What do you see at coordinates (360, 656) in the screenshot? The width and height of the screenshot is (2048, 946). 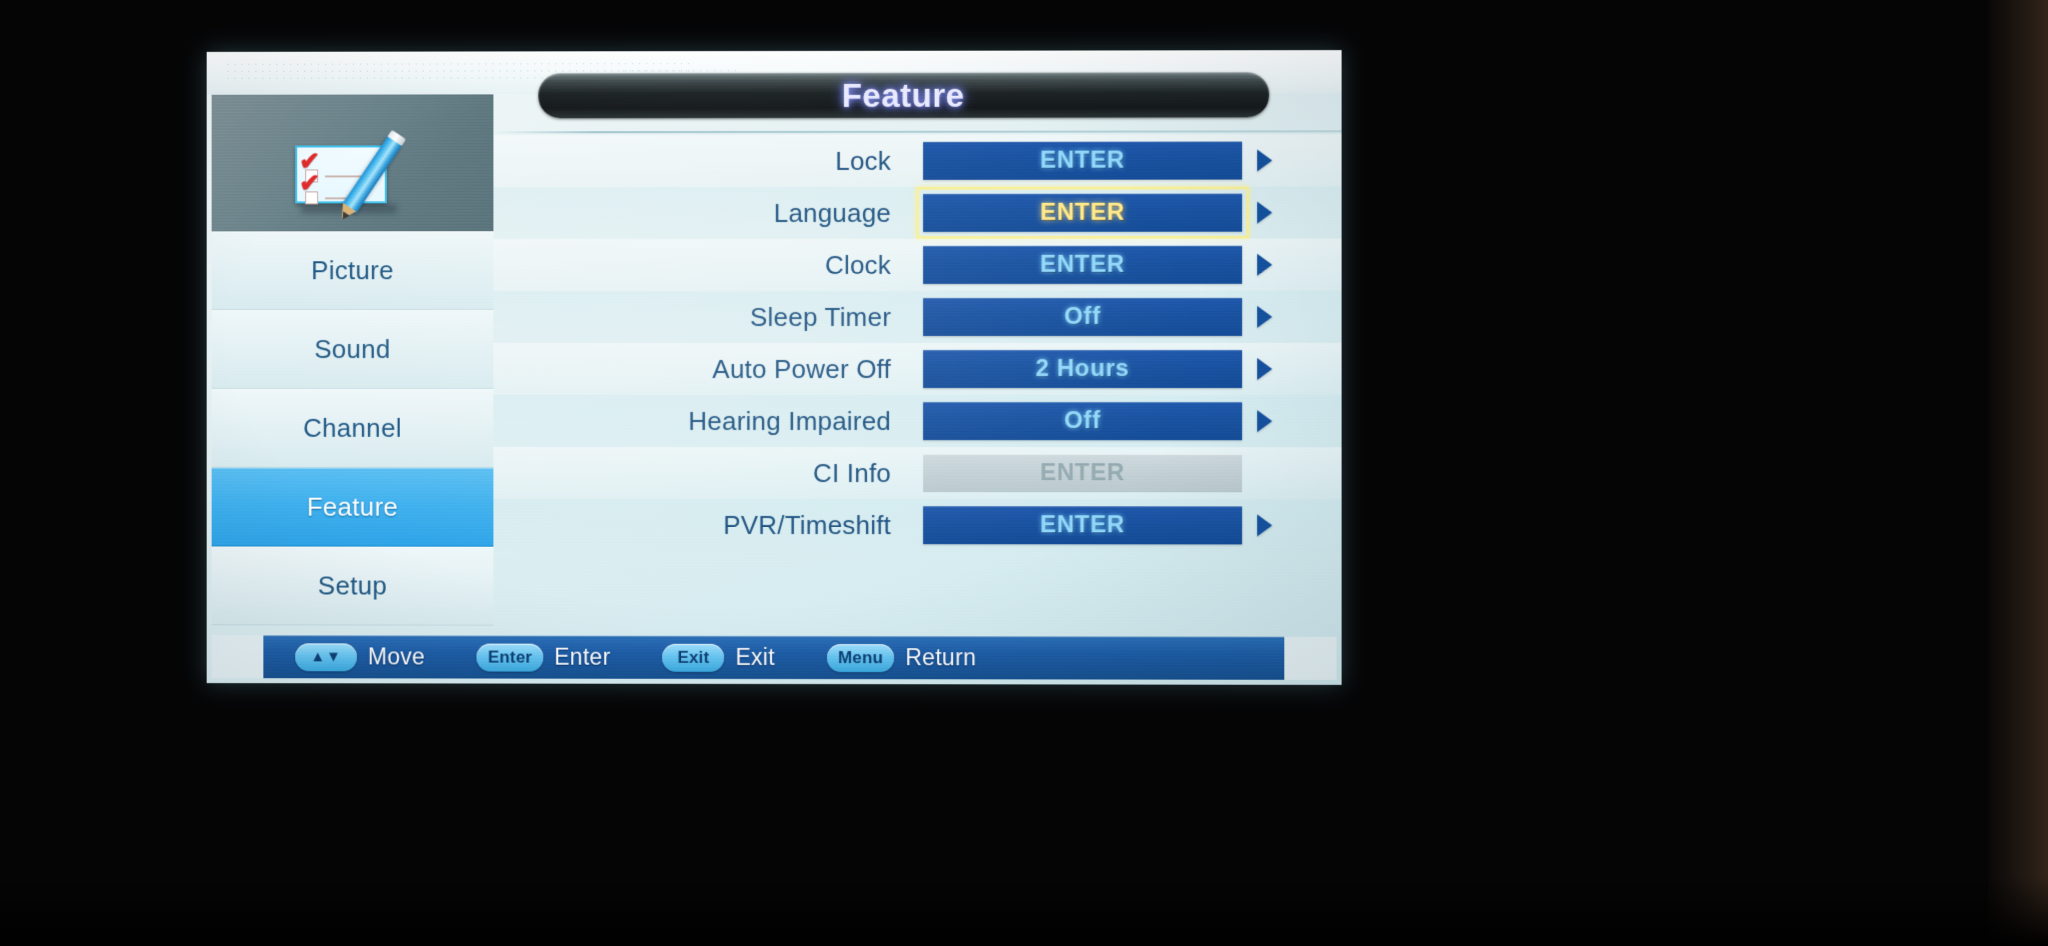 I see `help-item-move: ▲▼ Move` at bounding box center [360, 656].